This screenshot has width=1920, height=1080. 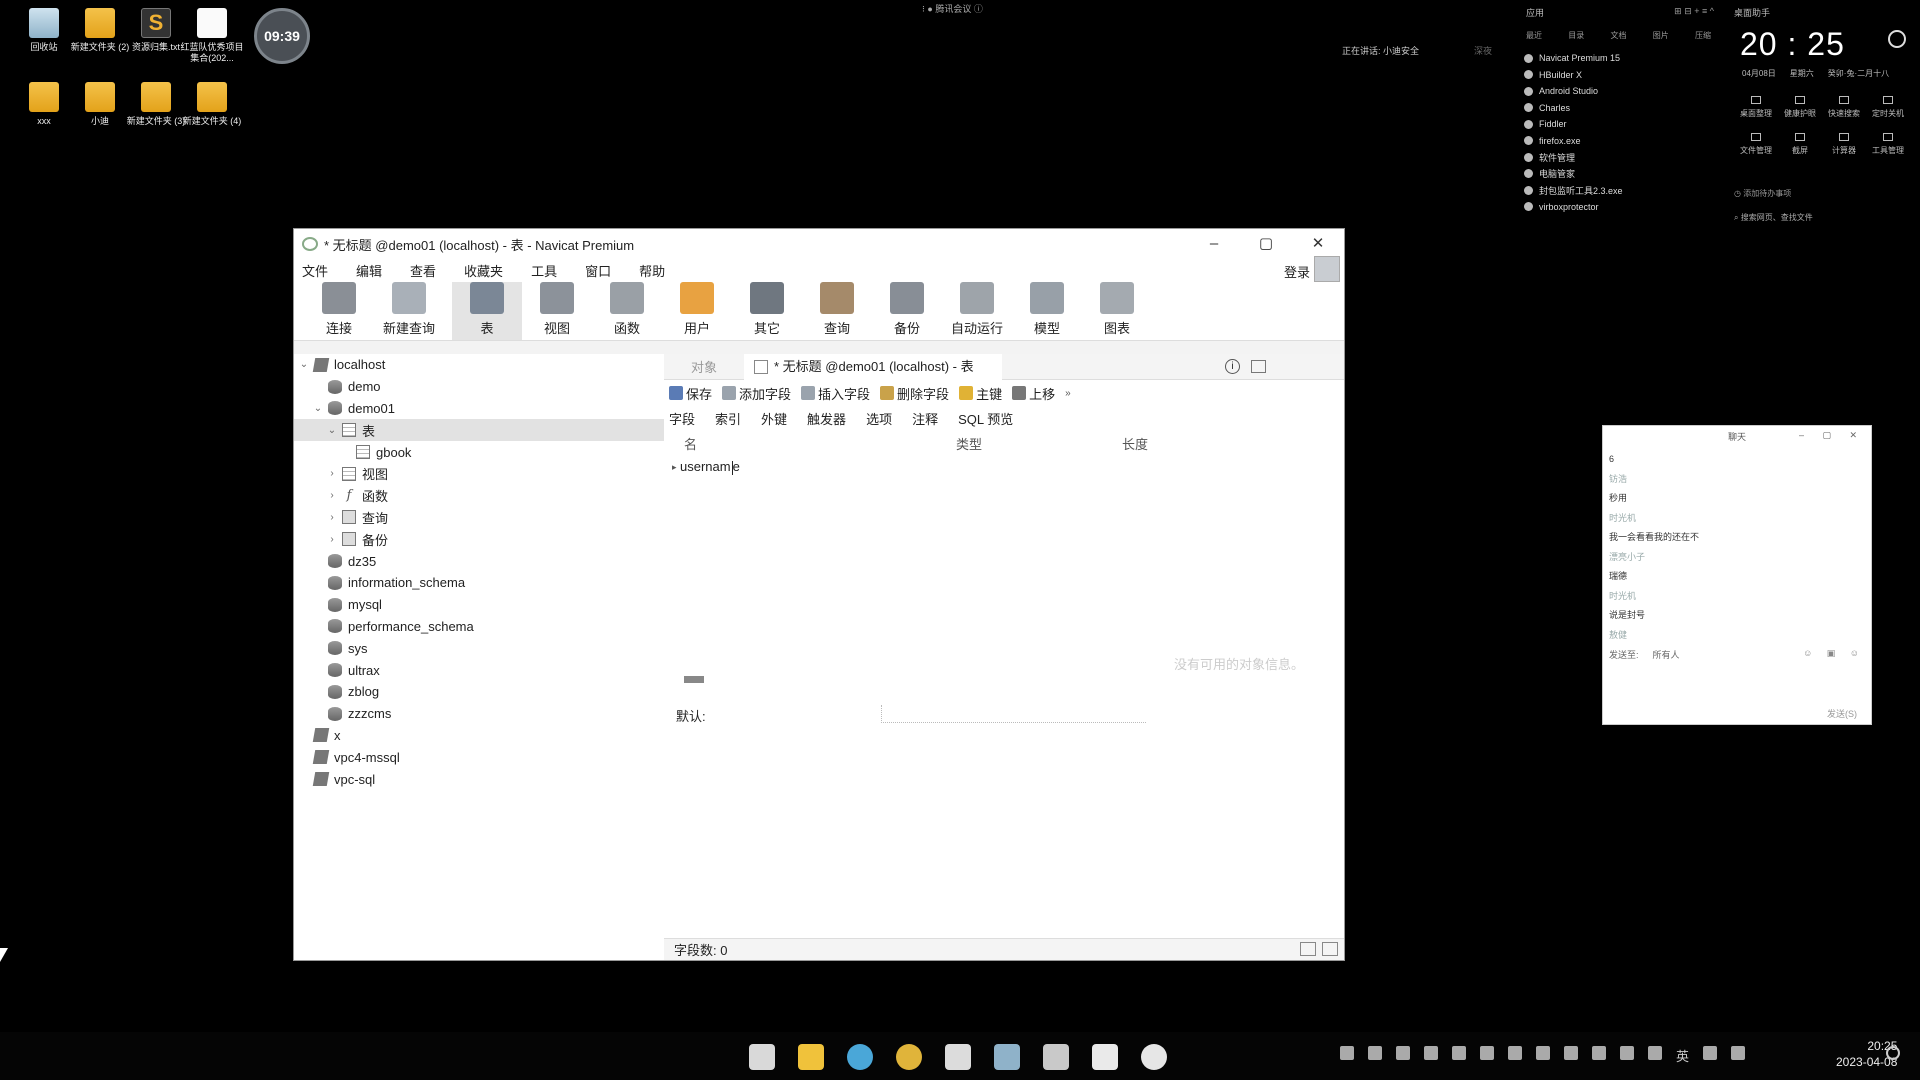 I want to click on brightness-icon, so click(x=1897, y=39).